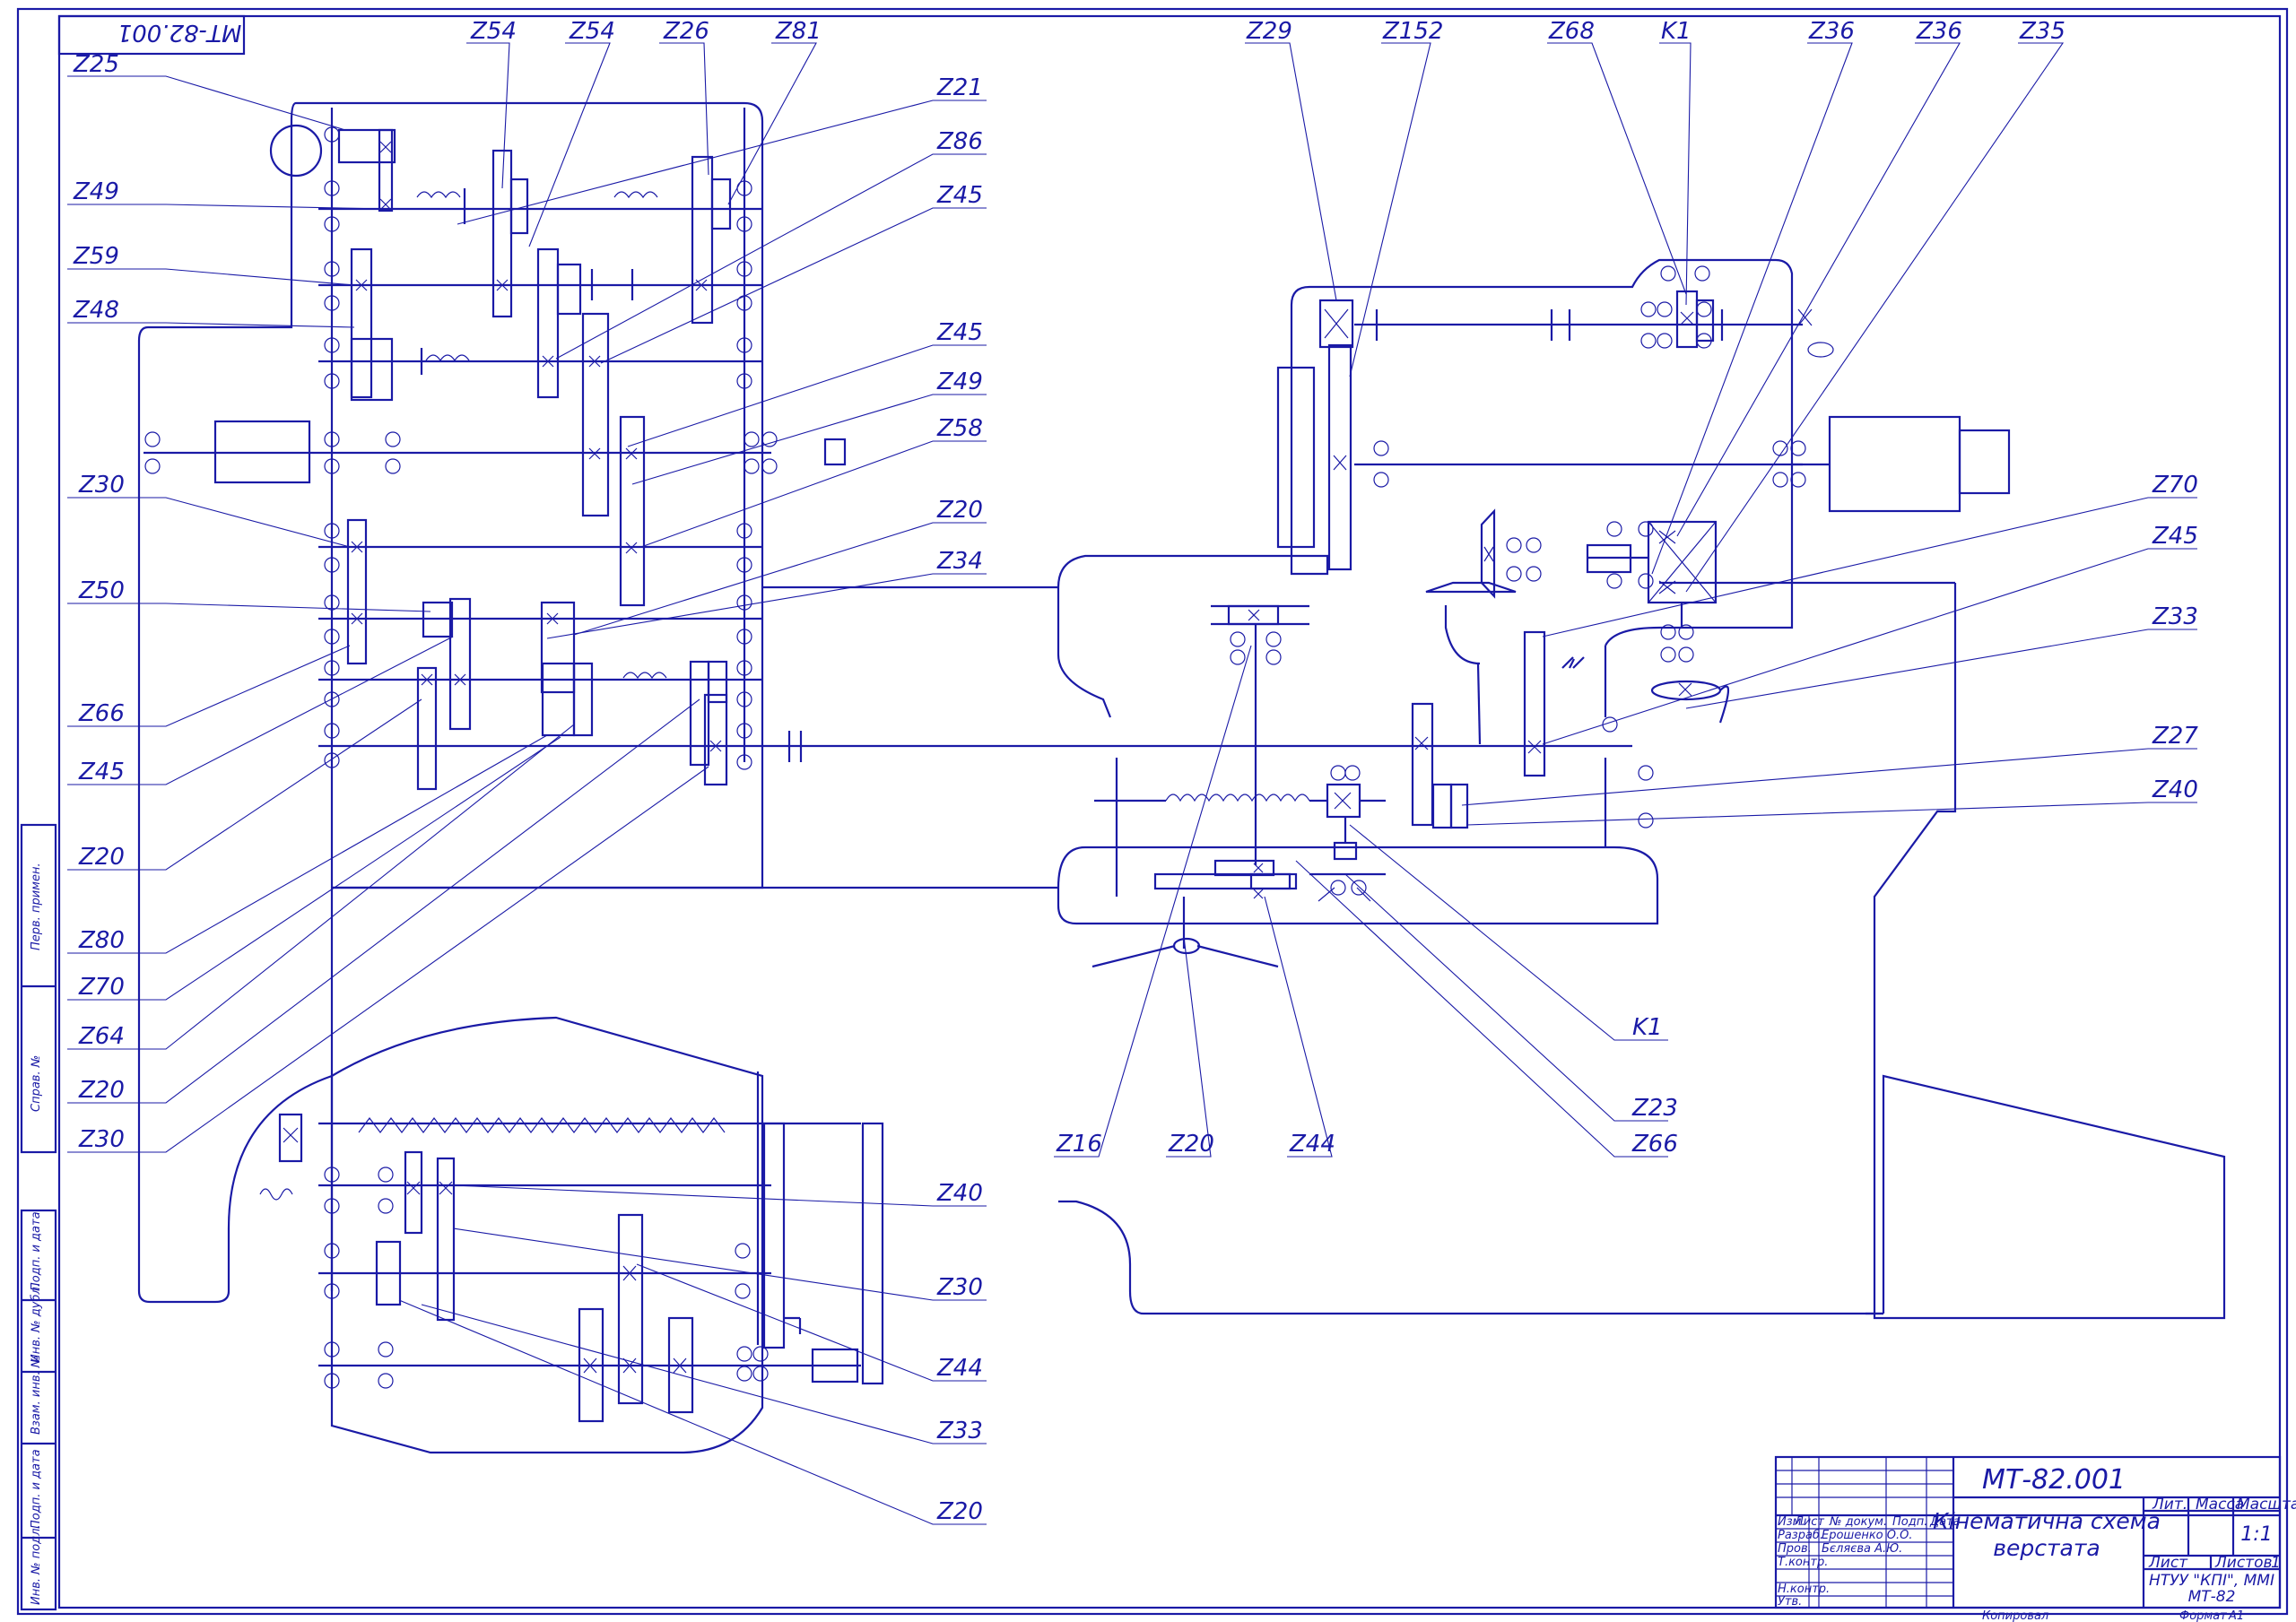 The width and height of the screenshot is (2296, 1622). Describe the element at coordinates (959, 87) in the screenshot. I see `label-mid-0: Z21` at that location.